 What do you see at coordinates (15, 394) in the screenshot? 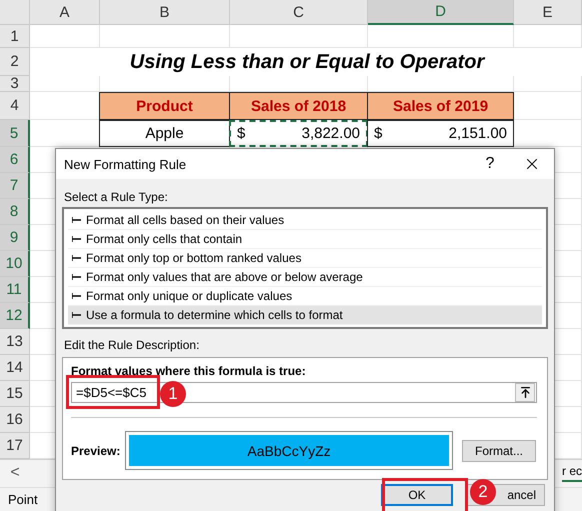
I see `row-header: 15` at bounding box center [15, 394].